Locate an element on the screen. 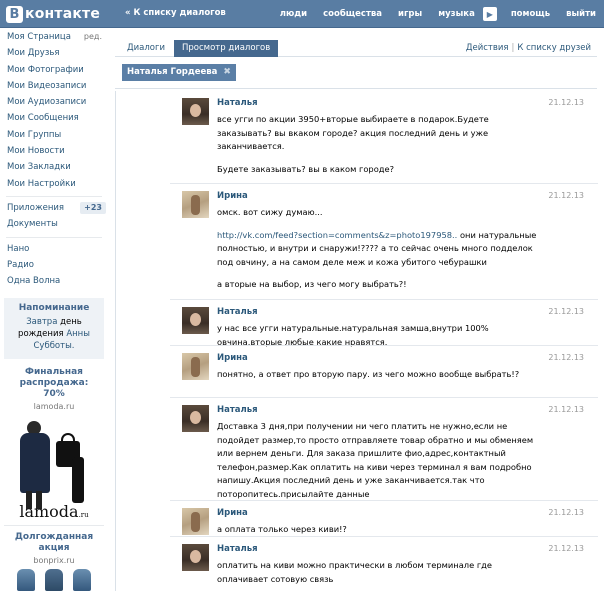  ad-title-line: 70% is located at coordinates (54, 394).